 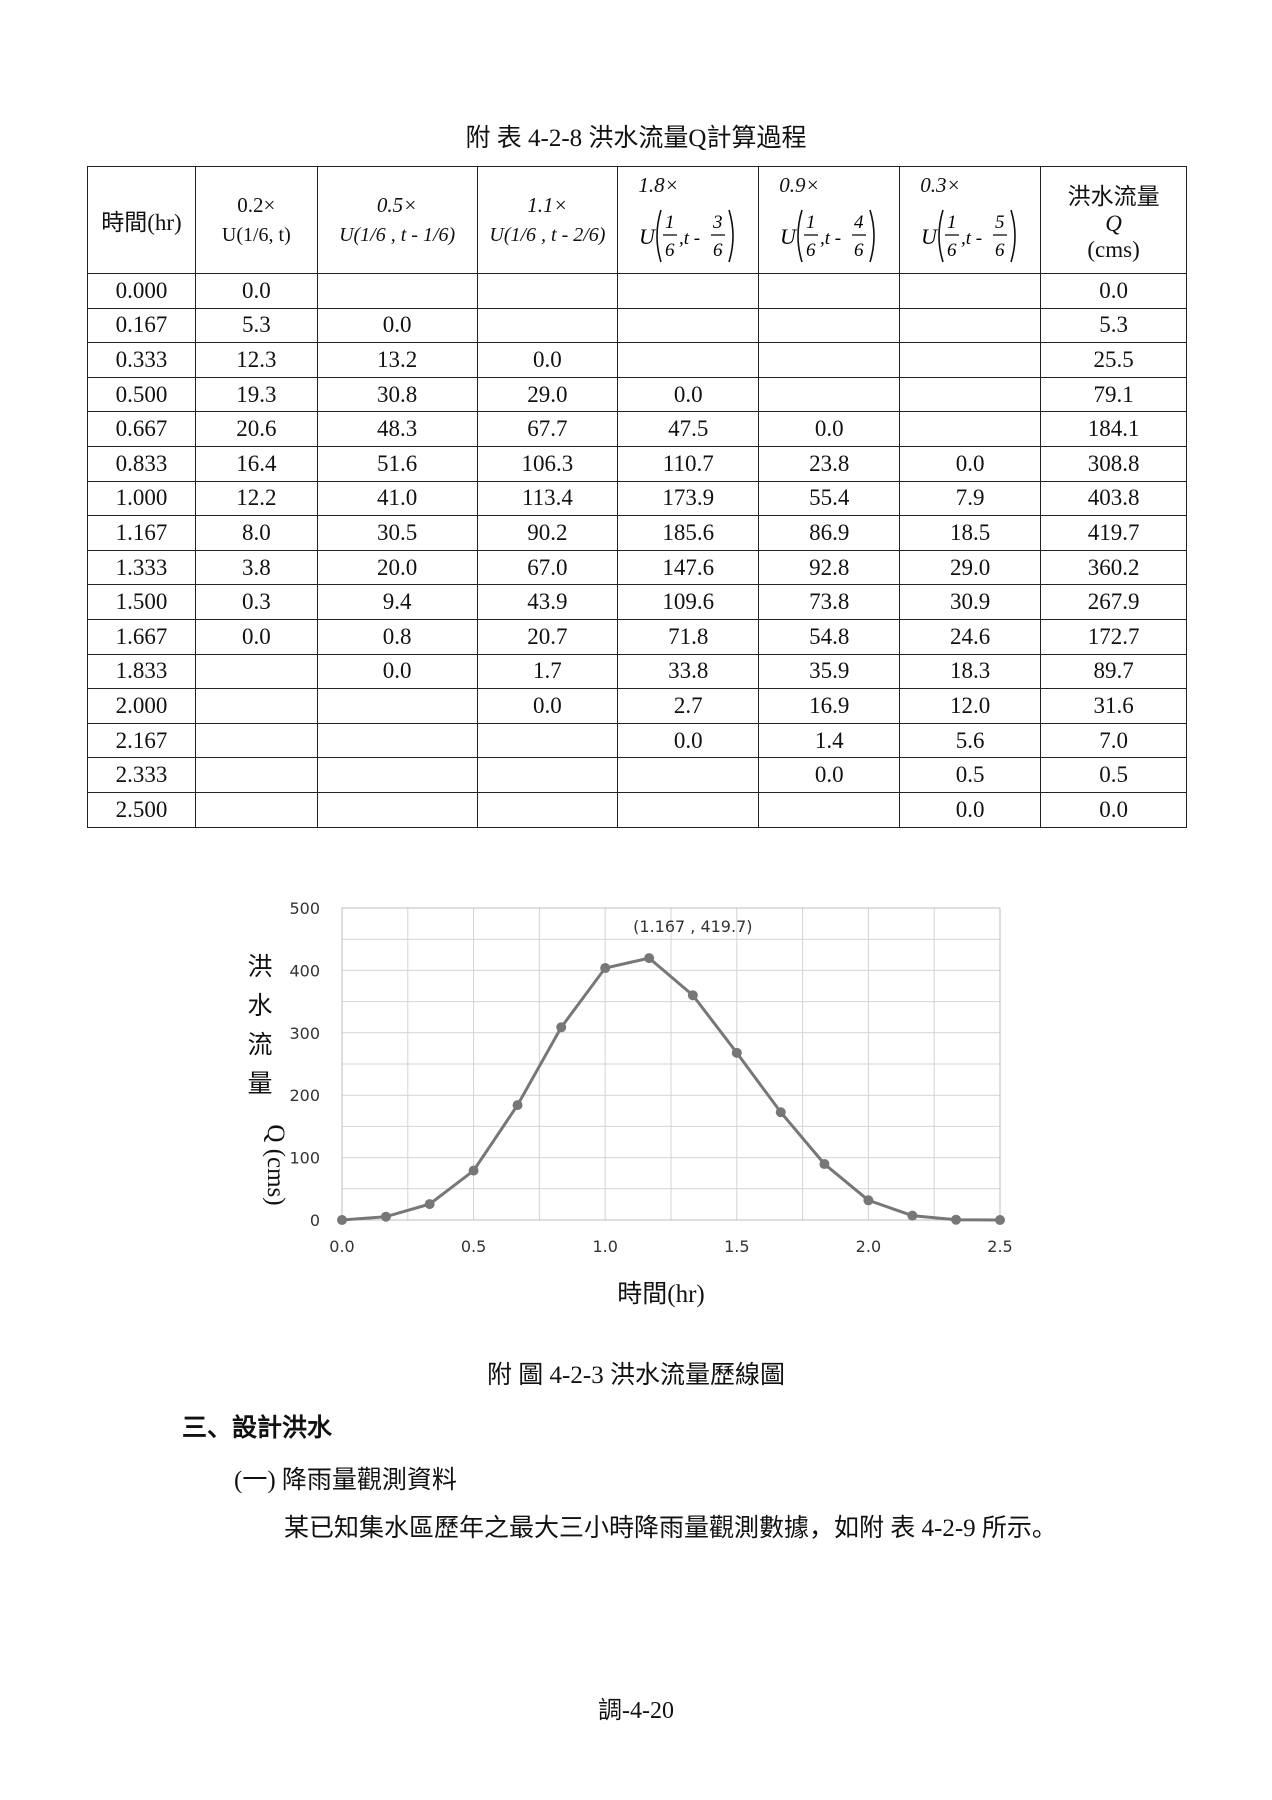 I want to click on flow-cell: 5.3, so click(x=1113, y=325).